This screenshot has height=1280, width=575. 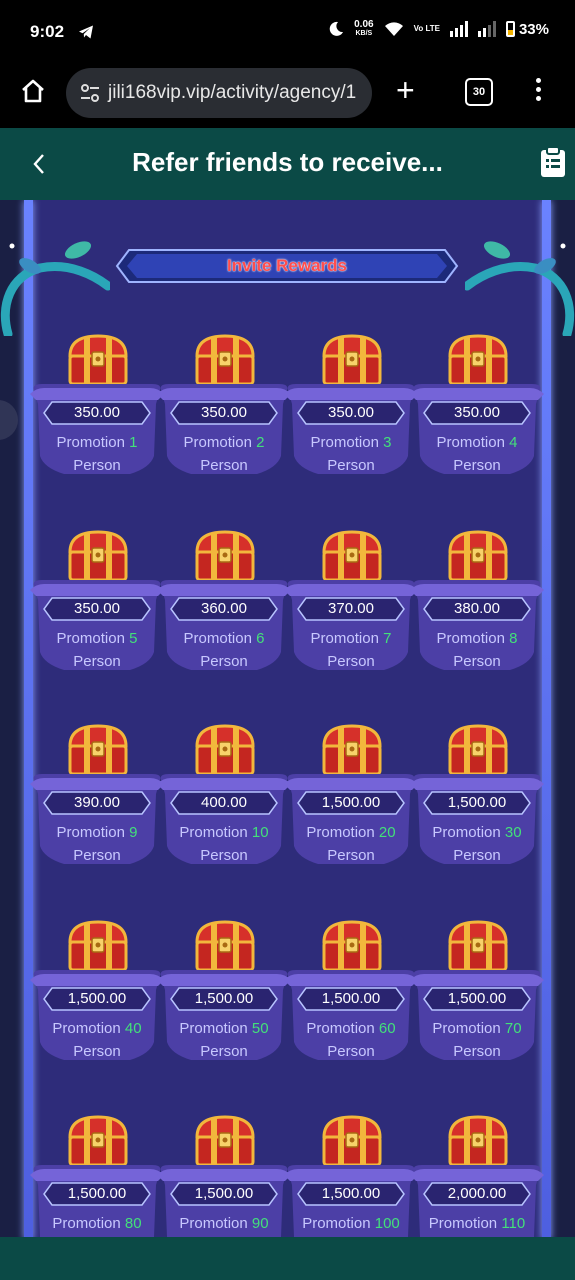 What do you see at coordinates (364, 24) in the screenshot?
I see `network-speed-value: 0.06` at bounding box center [364, 24].